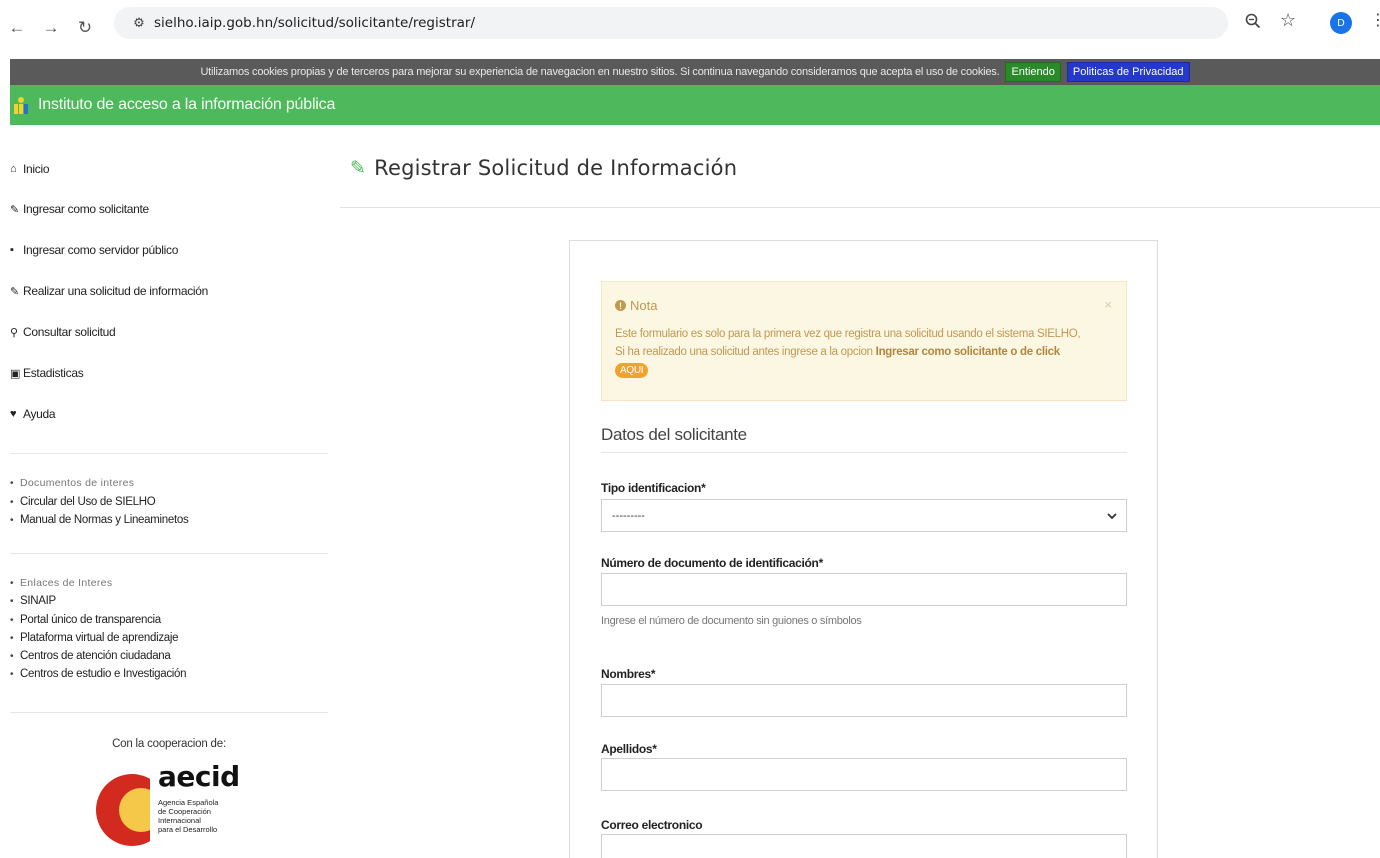  Describe the element at coordinates (99, 520) in the screenshot. I see `document-link: • Manual de Normas y Lineaminetos` at that location.